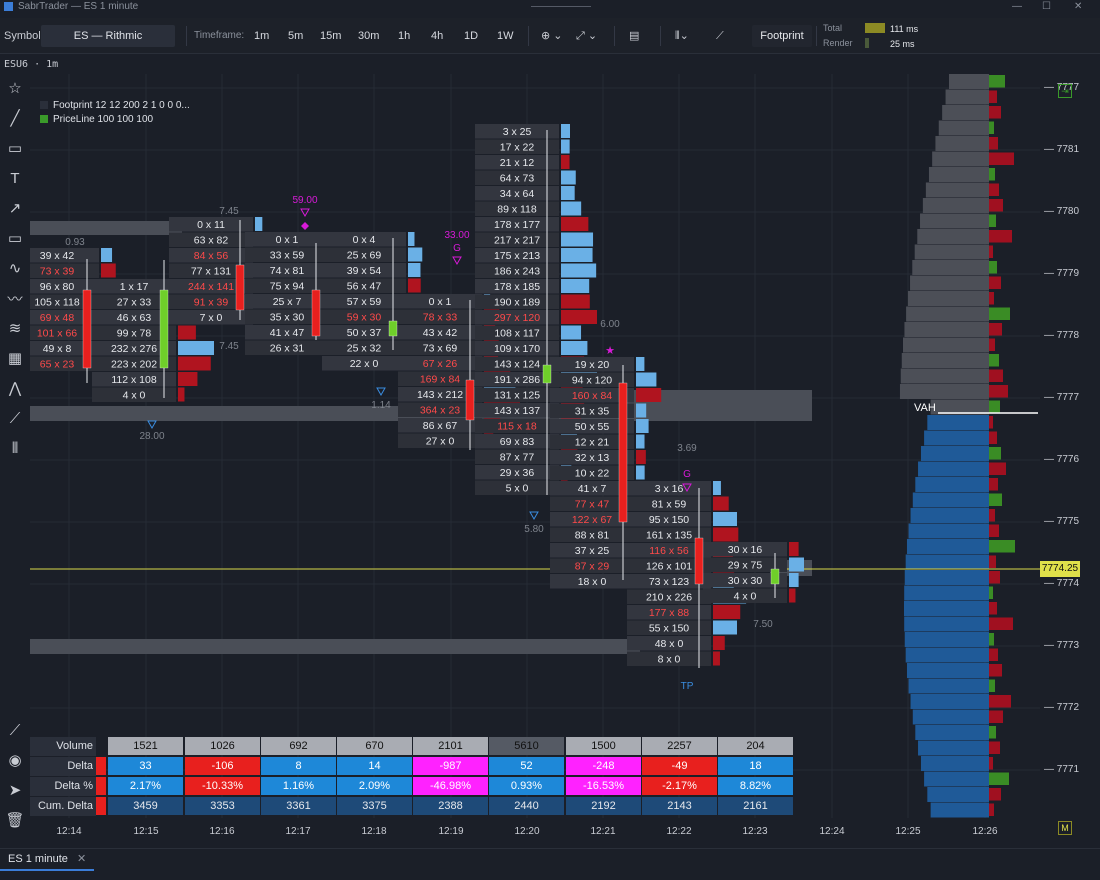 This screenshot has height=880, width=1100. Describe the element at coordinates (440, 333) in the screenshot. I see `footprint-row: 43 x 42` at that location.